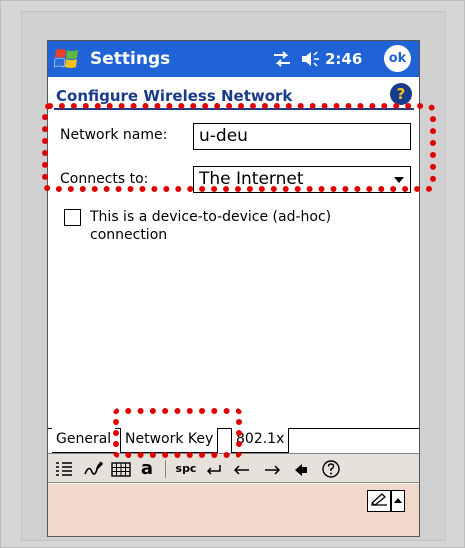  I want to click on input-method-button, so click(379, 501).